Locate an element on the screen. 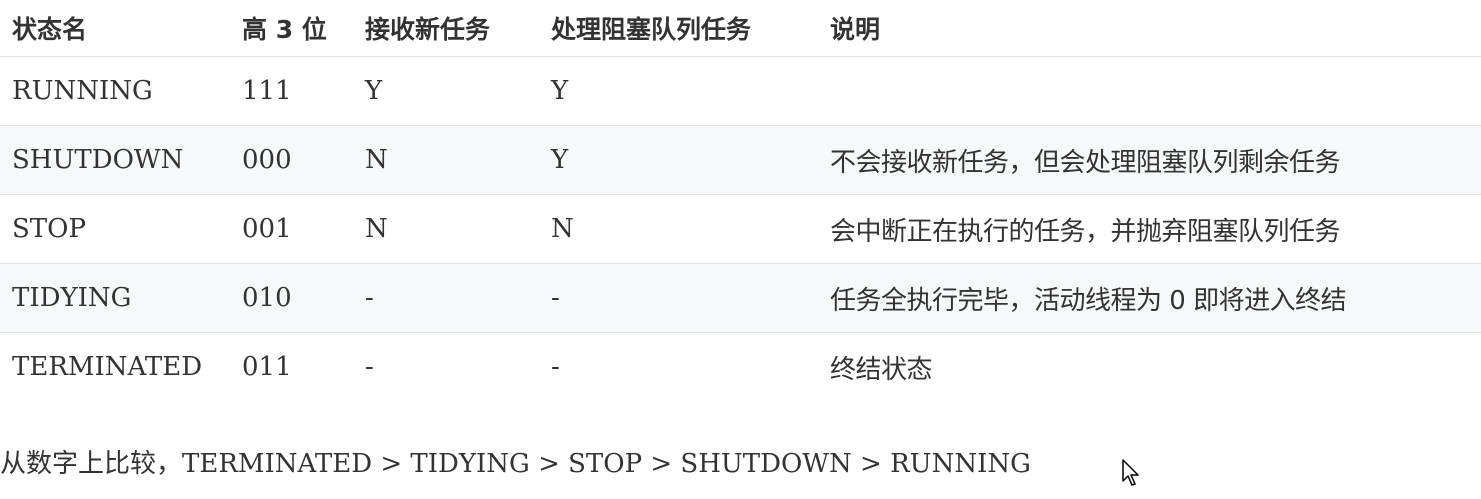 This screenshot has width=1481, height=499. high-bits-cell: 010 is located at coordinates (291, 298).